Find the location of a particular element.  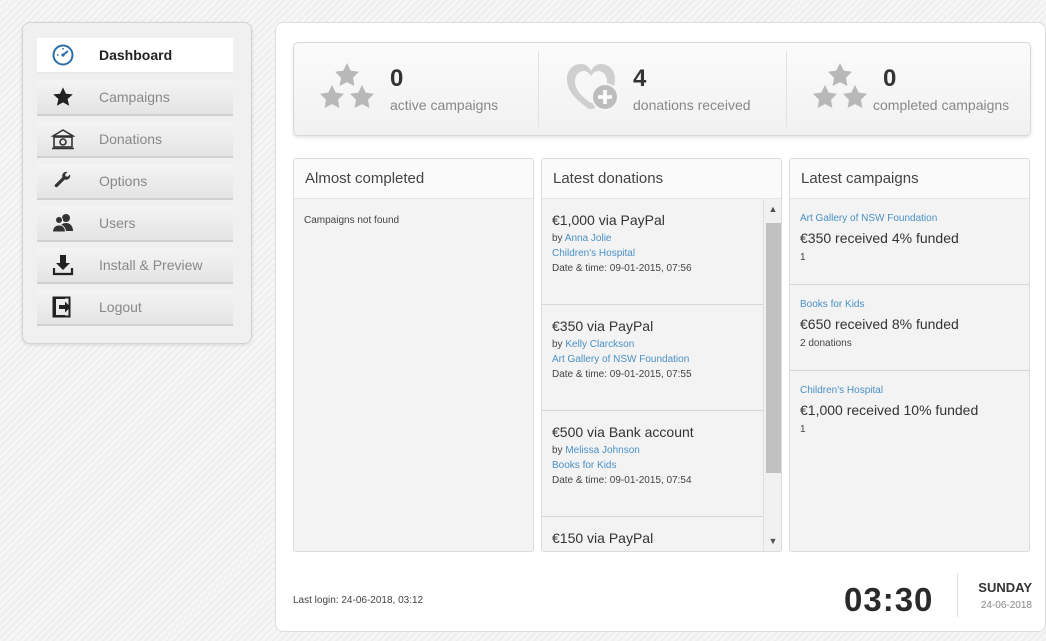

sidebar-item-label: Donations is located at coordinates (131, 139).